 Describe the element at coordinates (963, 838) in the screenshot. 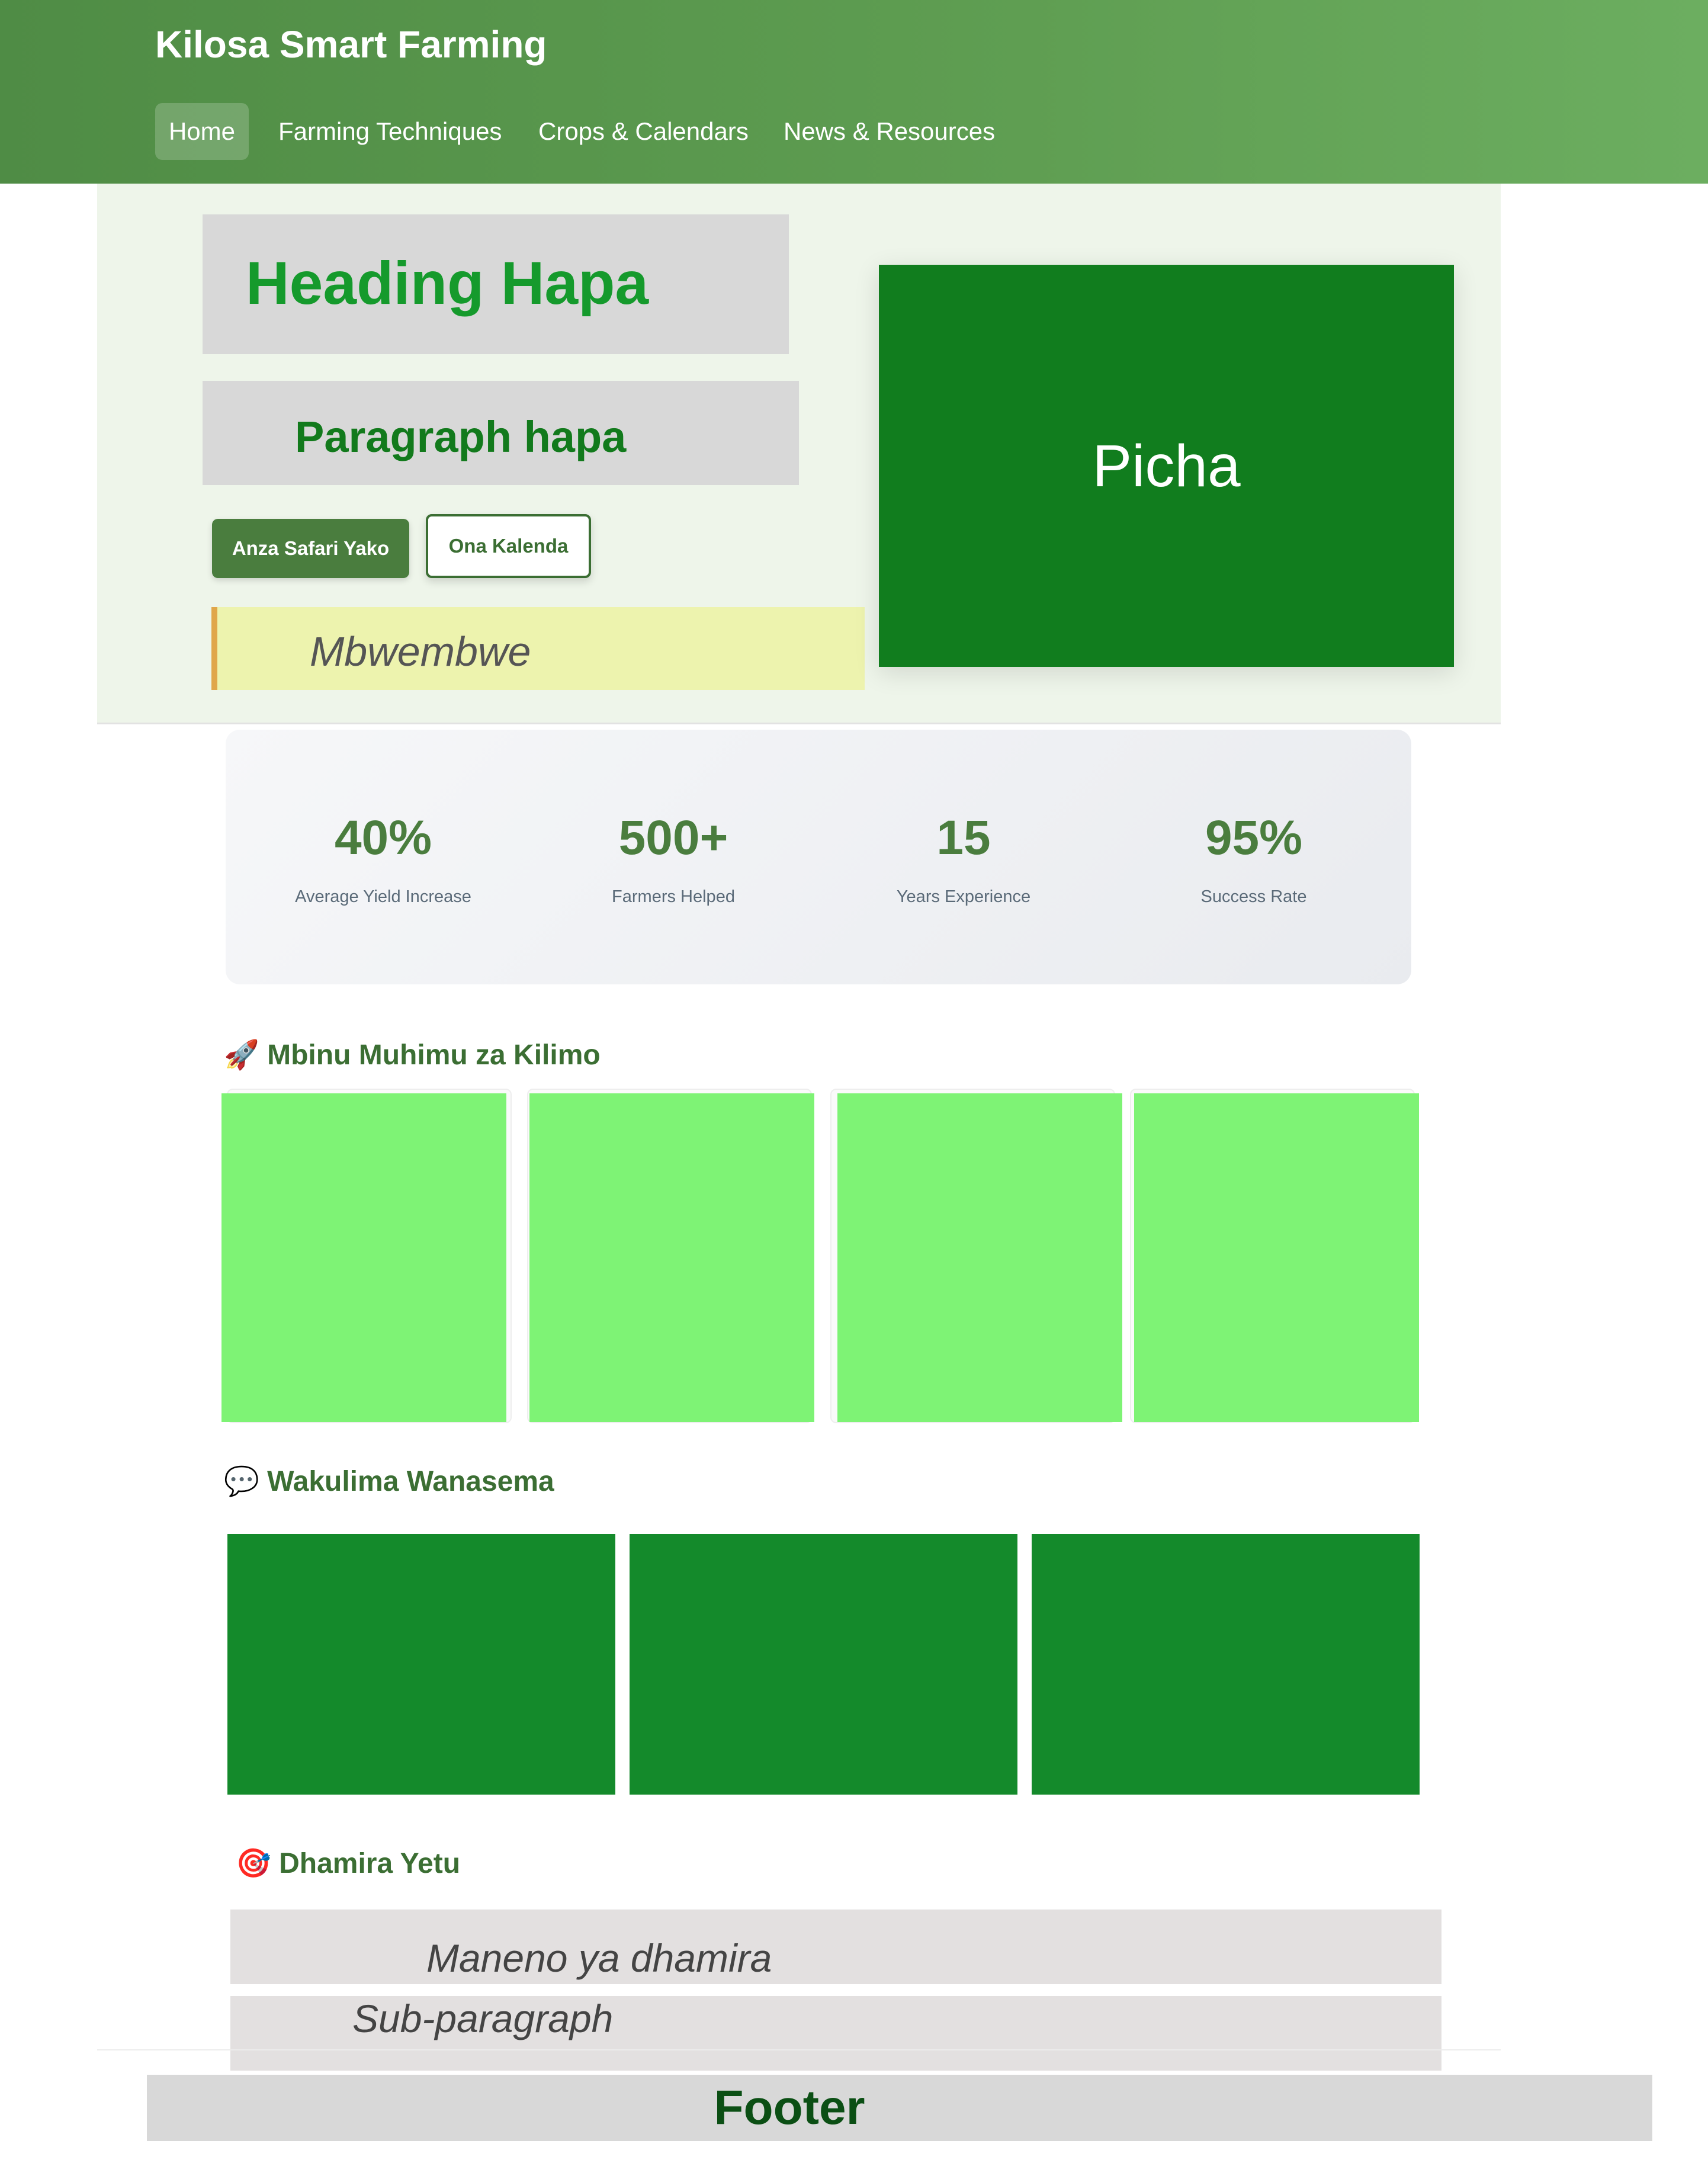

I see `stat-value: 15` at that location.